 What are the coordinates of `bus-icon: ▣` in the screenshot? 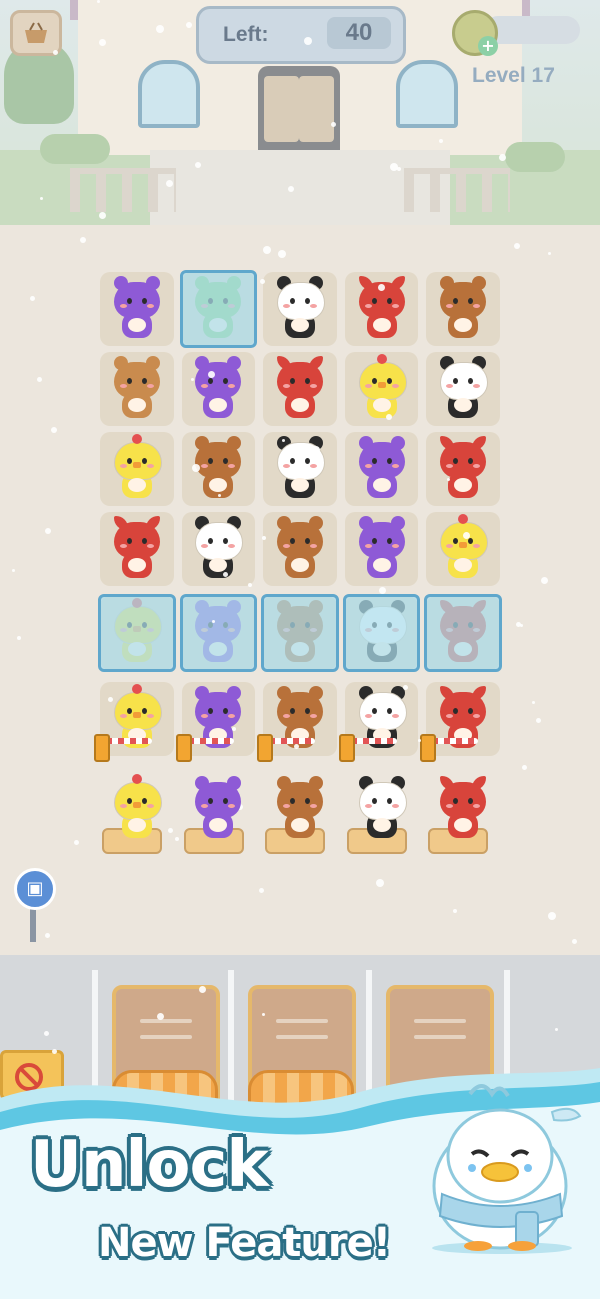 It's located at (35, 888).